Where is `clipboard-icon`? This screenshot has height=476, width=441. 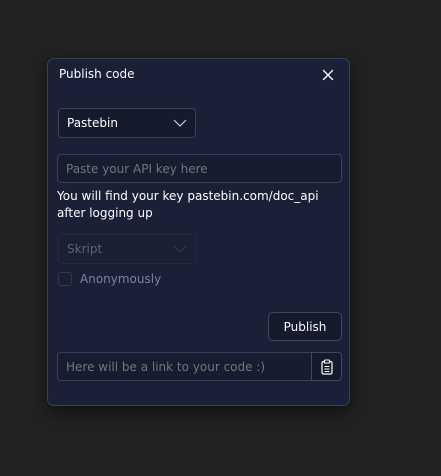 clipboard-icon is located at coordinates (326, 366).